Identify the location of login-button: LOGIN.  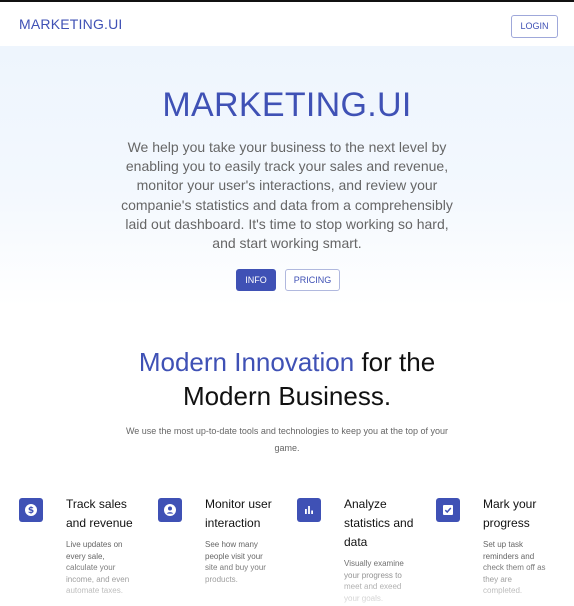
(534, 26).